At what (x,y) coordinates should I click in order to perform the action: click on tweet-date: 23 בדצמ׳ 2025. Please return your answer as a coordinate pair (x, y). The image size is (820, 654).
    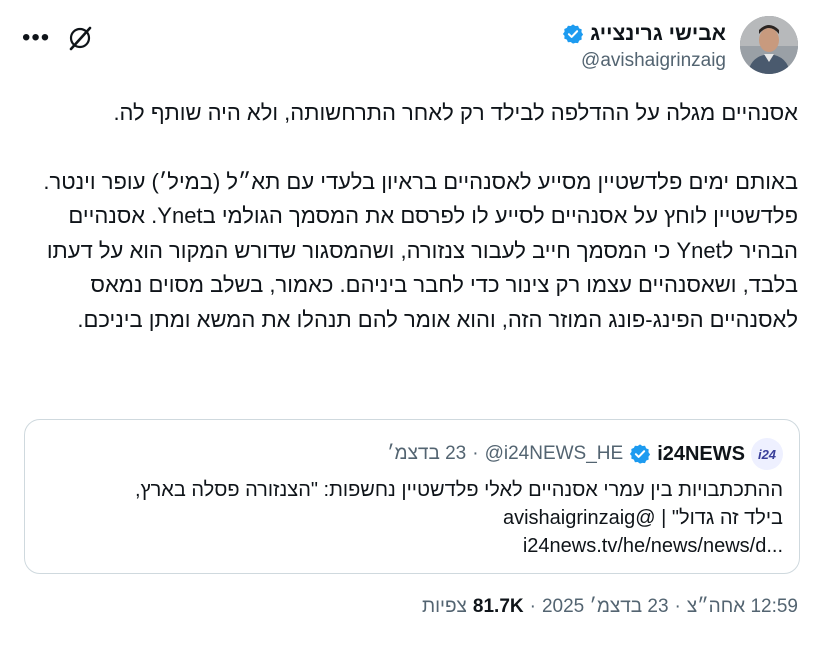
    Looking at the image, I should click on (605, 607).